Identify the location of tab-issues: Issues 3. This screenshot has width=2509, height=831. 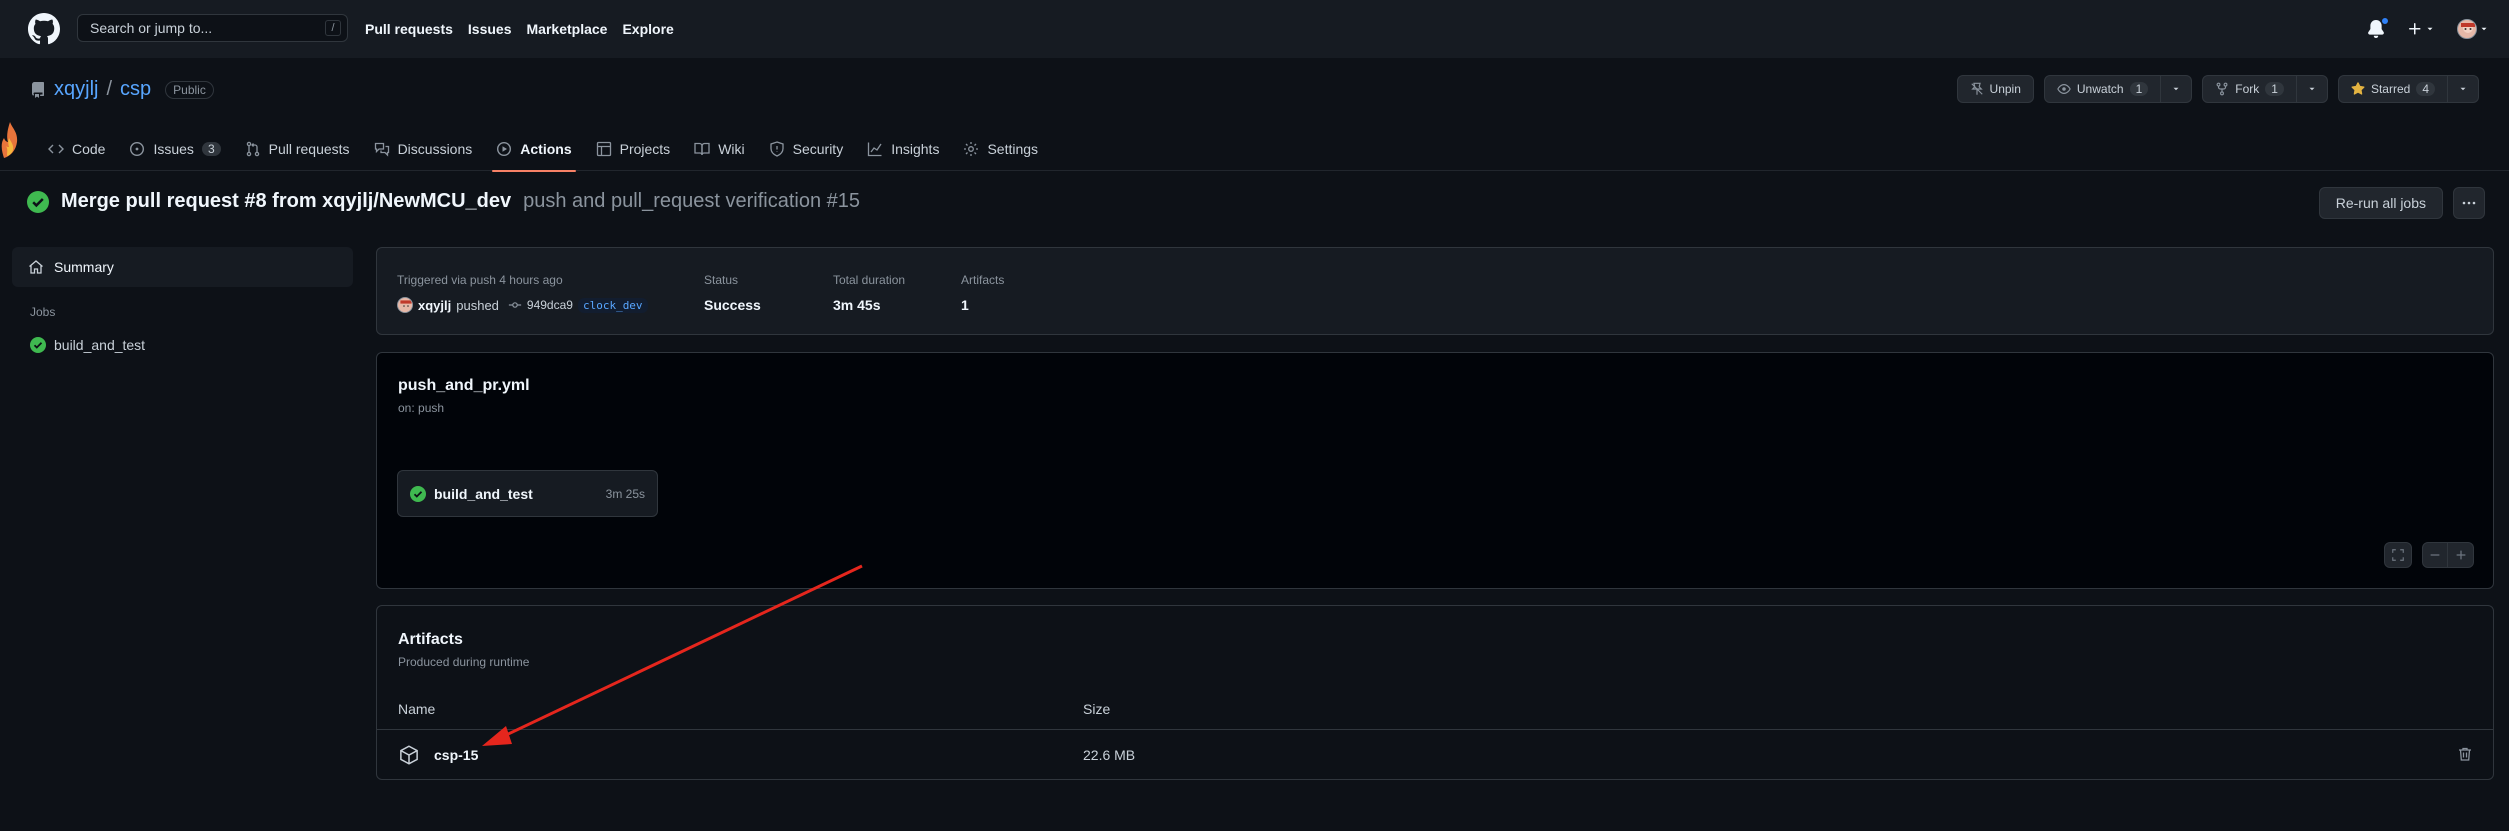
(174, 148).